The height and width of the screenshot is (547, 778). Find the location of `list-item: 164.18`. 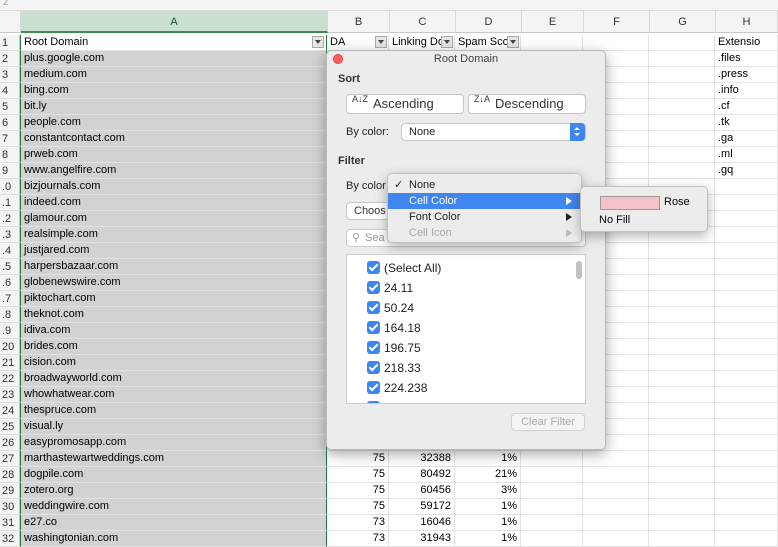

list-item: 164.18 is located at coordinates (393, 328).